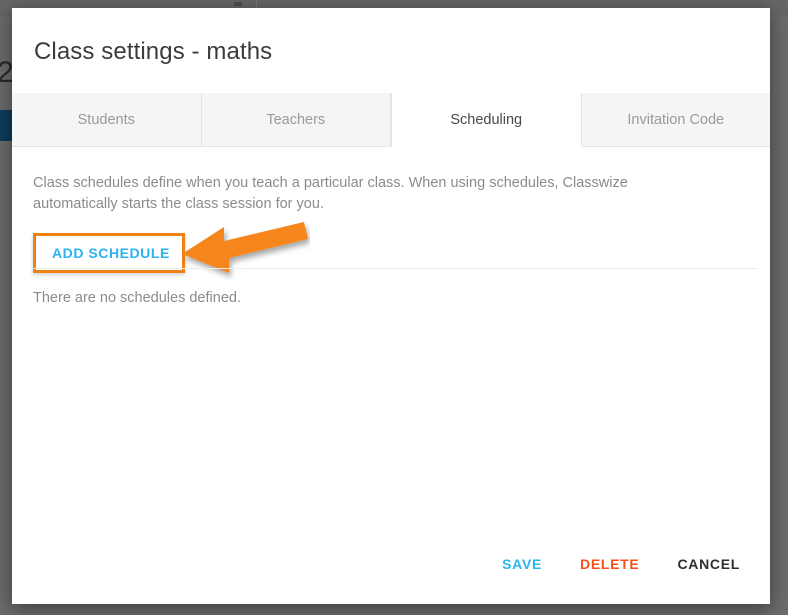 The height and width of the screenshot is (615, 788). I want to click on add-schedule-button: ADD SCHEDULE, so click(111, 253).